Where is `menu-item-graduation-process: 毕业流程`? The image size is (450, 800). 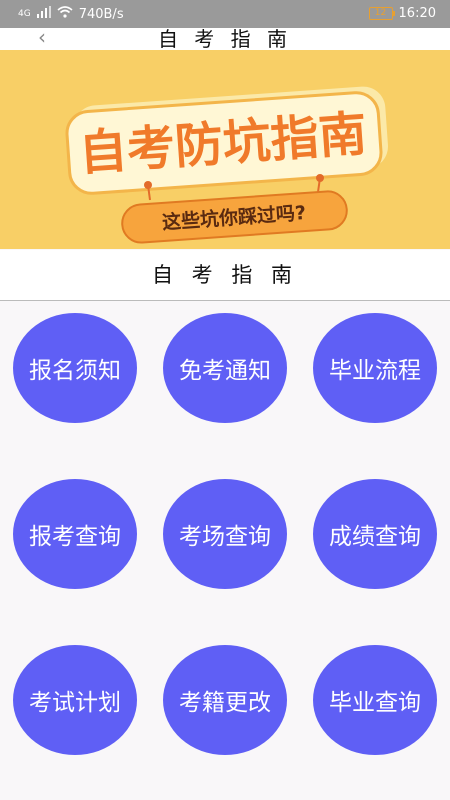
menu-item-graduation-process: 毕业流程 is located at coordinates (375, 368).